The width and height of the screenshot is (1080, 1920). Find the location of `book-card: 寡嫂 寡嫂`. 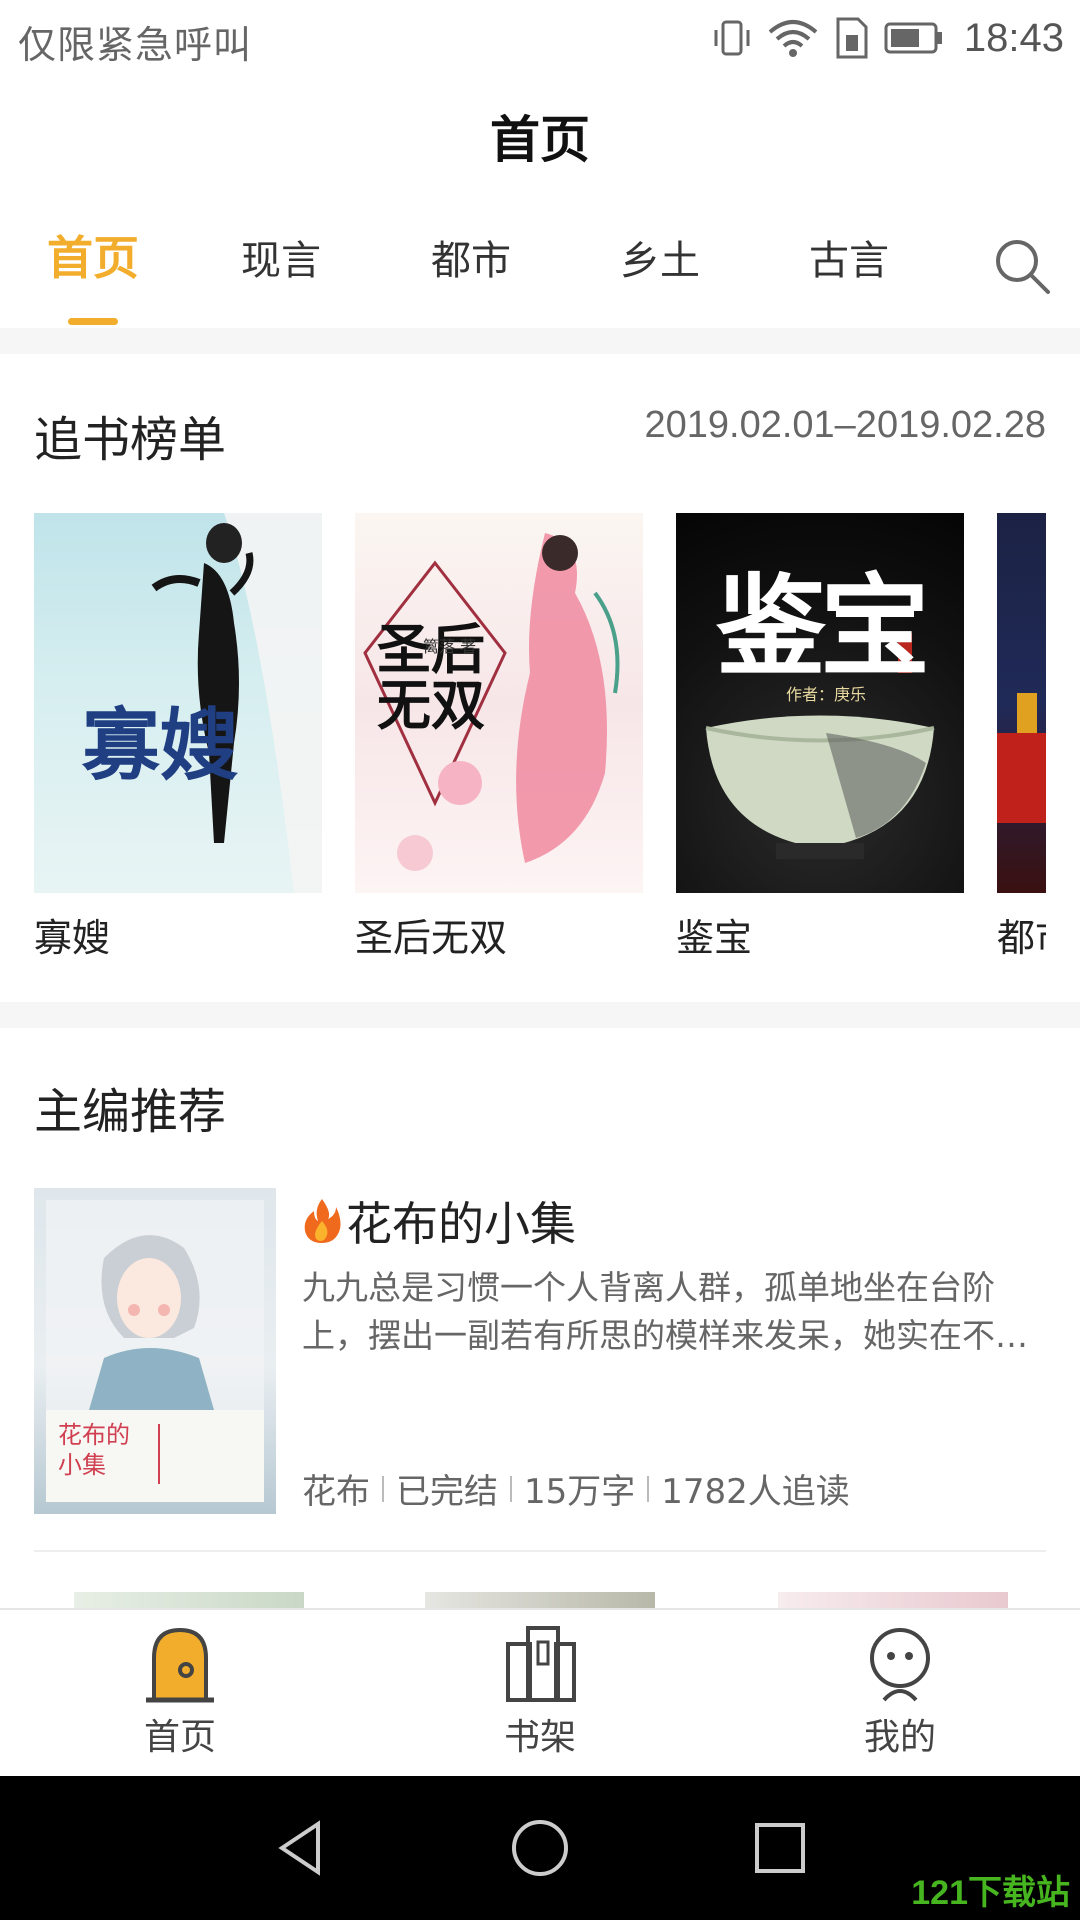

book-card: 寡嫂 寡嫂 is located at coordinates (178, 737).